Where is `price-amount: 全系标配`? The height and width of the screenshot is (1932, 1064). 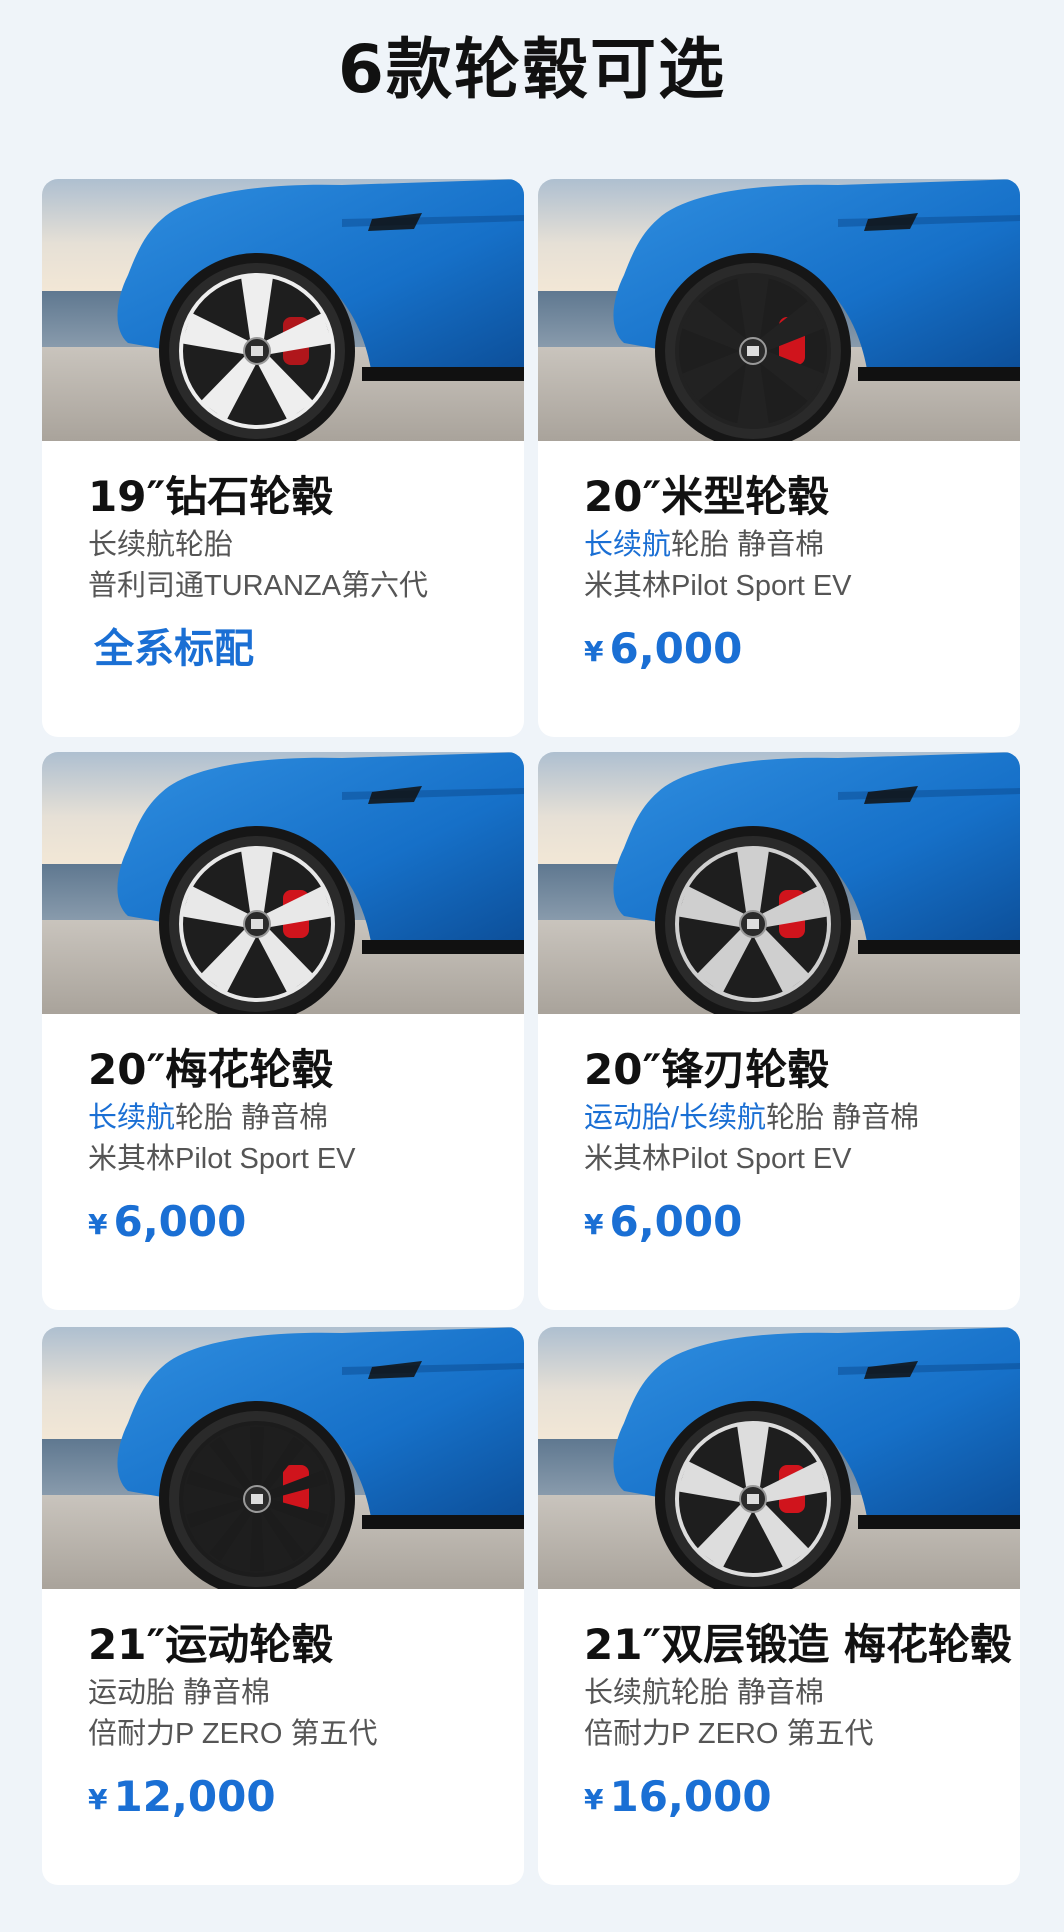
price-amount: 全系标配 is located at coordinates (174, 649).